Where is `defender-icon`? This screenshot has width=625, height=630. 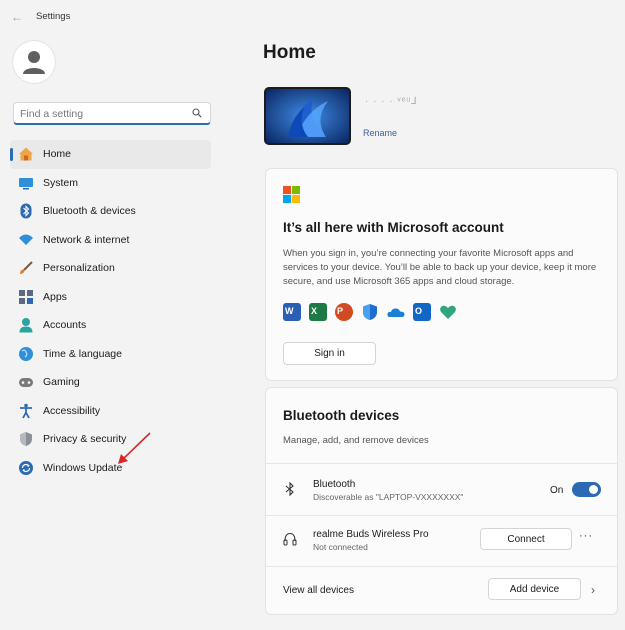
defender-icon is located at coordinates (370, 312).